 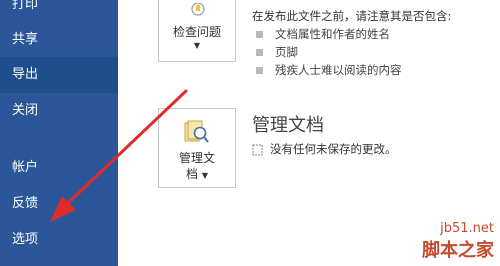 What do you see at coordinates (458, 250) in the screenshot?
I see `watermark-line2: 脚本之家` at bounding box center [458, 250].